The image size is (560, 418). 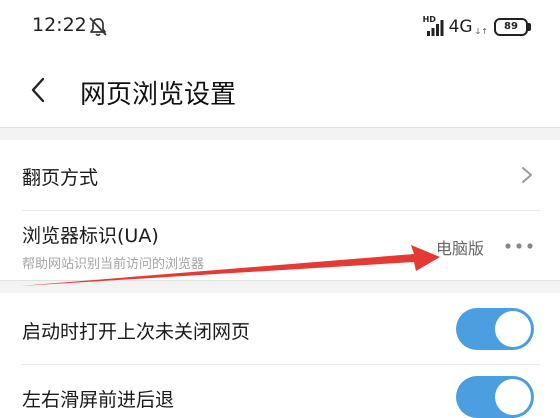 I want to click on setting-ua-value: 电脑版, so click(x=459, y=248).